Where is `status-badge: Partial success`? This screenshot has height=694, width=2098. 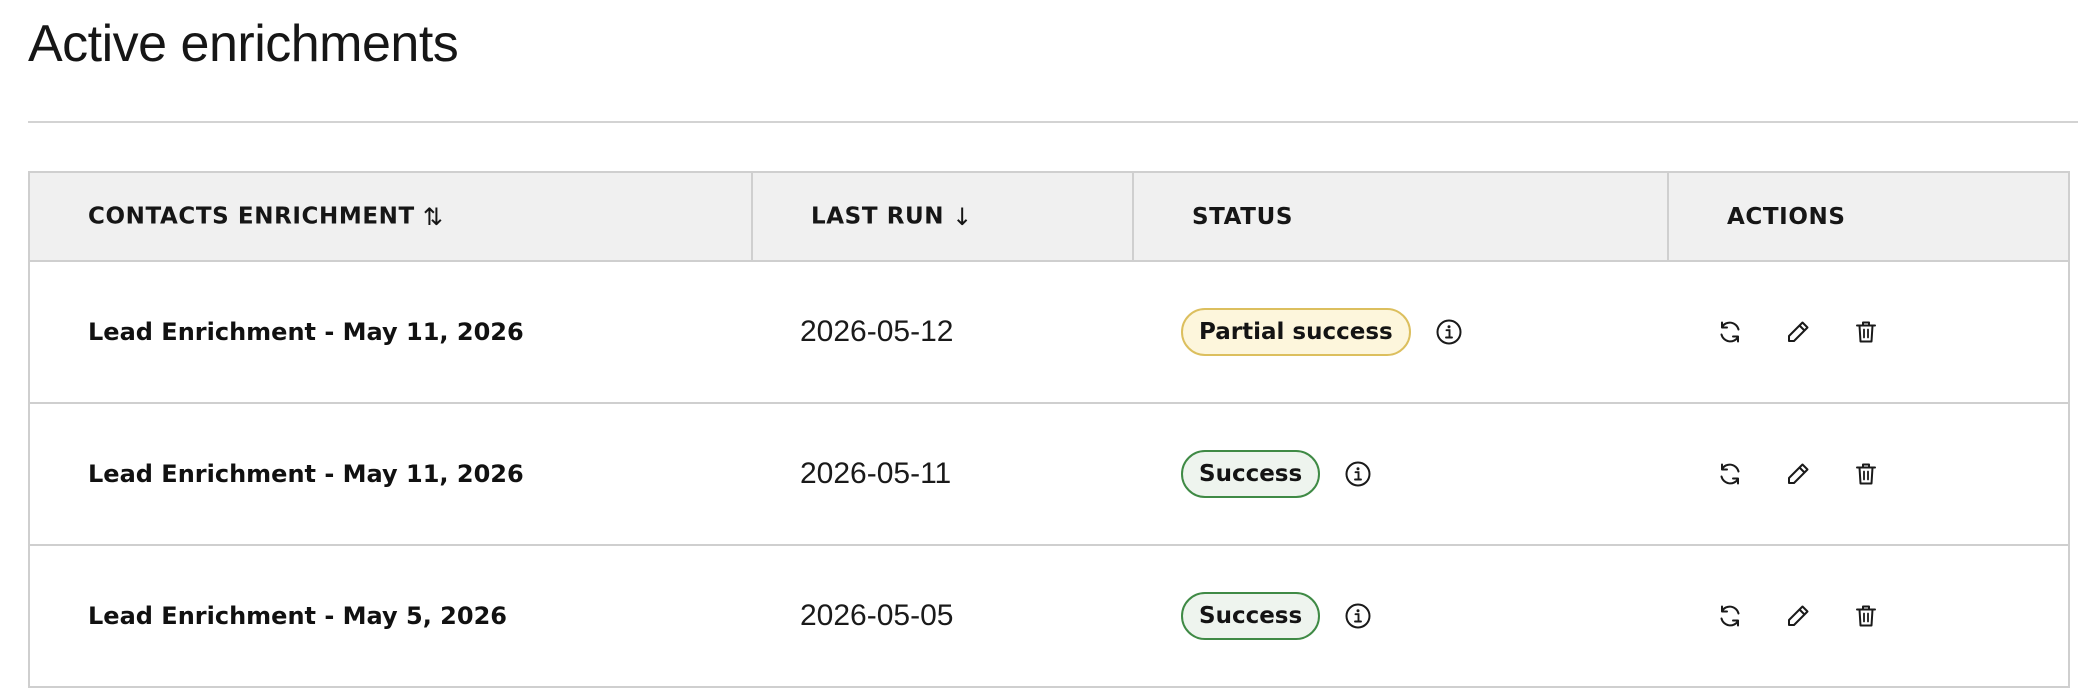
status-badge: Partial success is located at coordinates (1296, 332).